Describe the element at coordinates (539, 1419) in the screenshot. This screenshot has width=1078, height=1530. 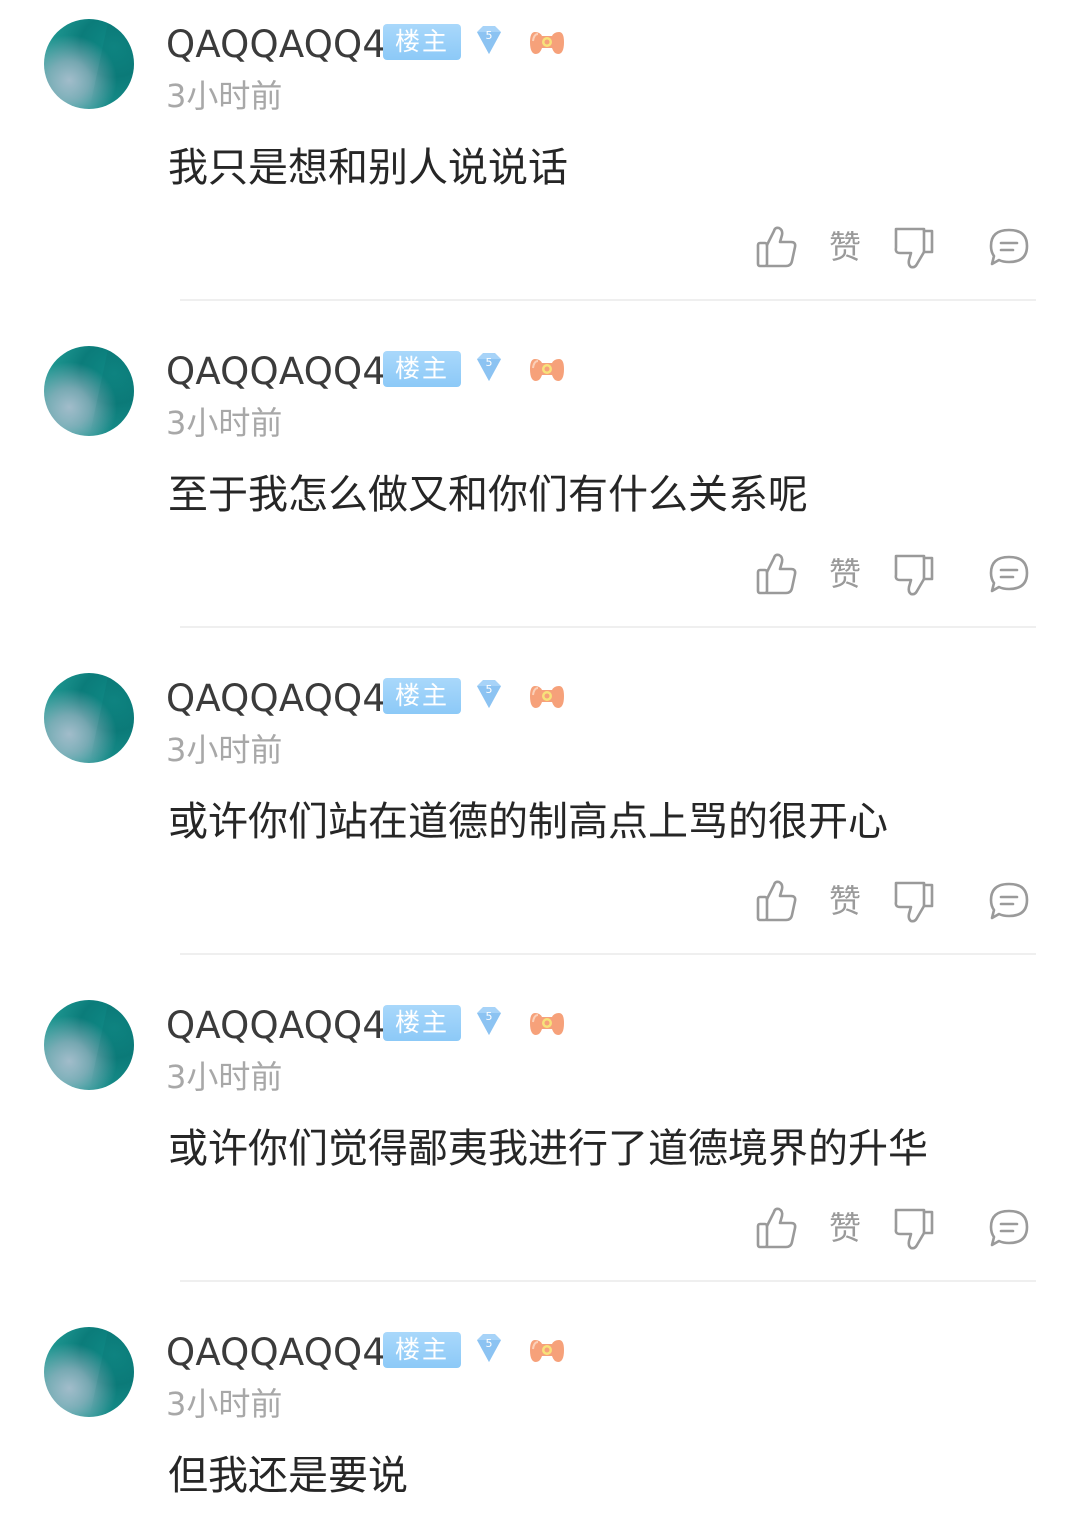
I see `comment-item: QAQQAQQ4 楼主 5 3小时前 但我还是要说` at that location.